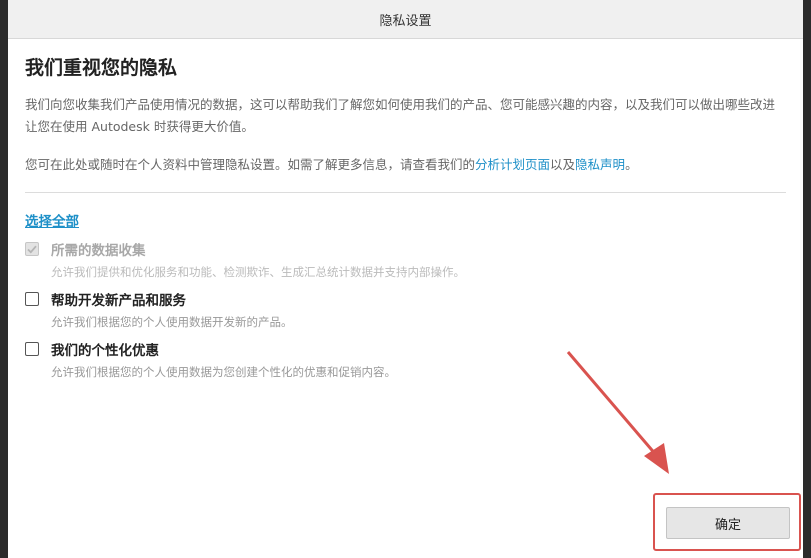 Image resolution: width=811 pixels, height=558 pixels. What do you see at coordinates (405, 359) in the screenshot?
I see `option-personalized-offers: 我们的个性化优惠 允许我们根据您的个人使用数据为您创建个性化的优惠和促销内容。` at bounding box center [405, 359].